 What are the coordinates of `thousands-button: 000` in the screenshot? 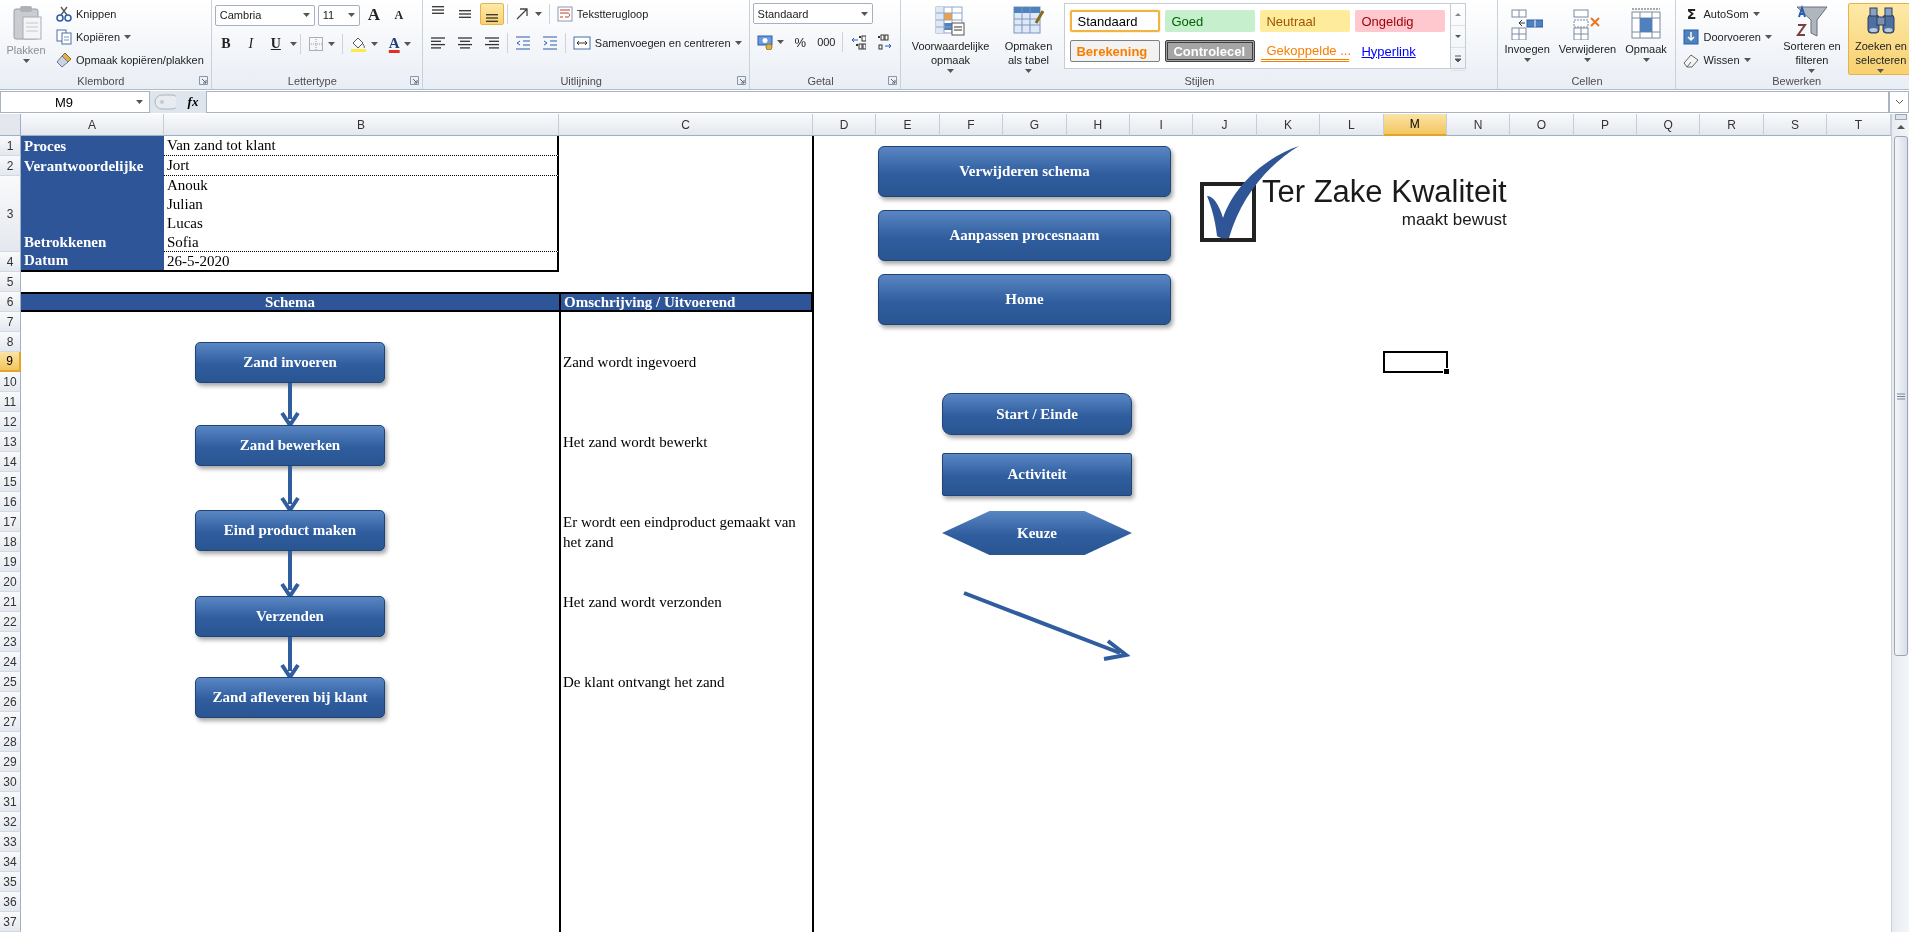 It's located at (826, 42).